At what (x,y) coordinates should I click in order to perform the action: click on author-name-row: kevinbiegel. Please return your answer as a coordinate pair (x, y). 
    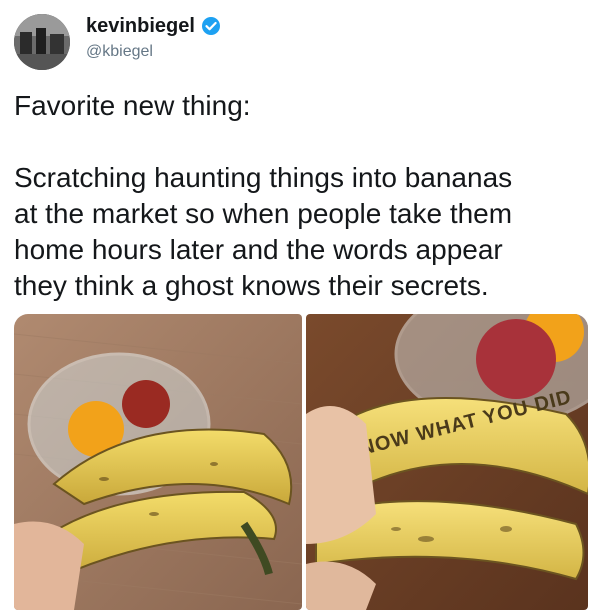
    Looking at the image, I should click on (153, 26).